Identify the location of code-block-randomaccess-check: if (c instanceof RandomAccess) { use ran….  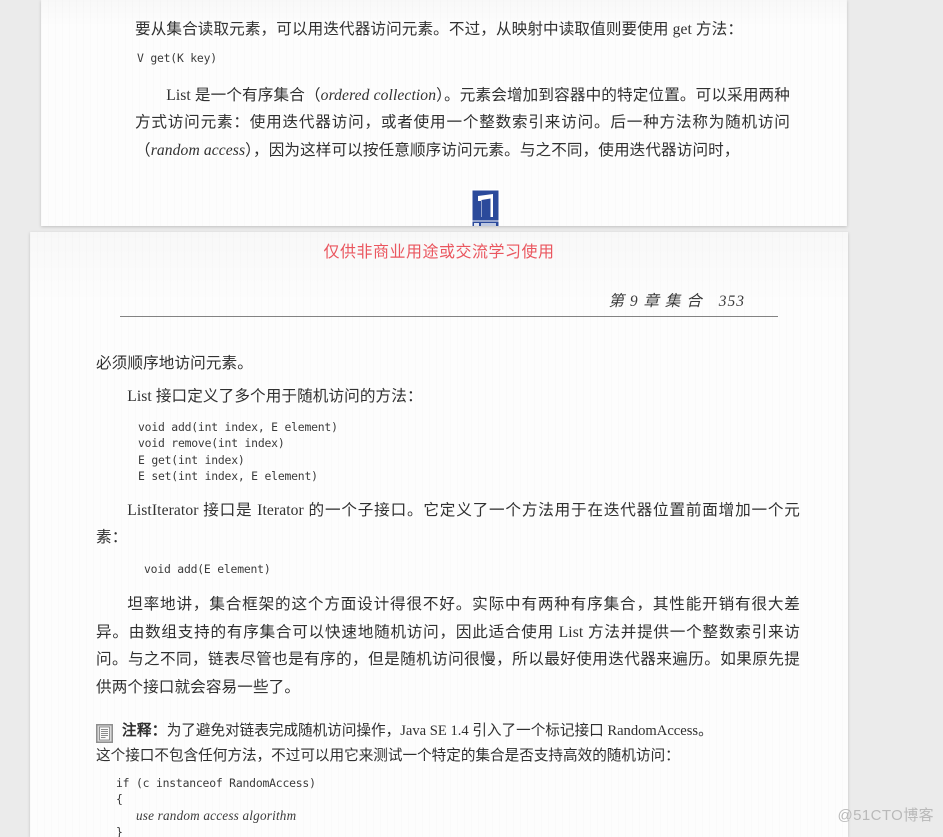
(458, 806).